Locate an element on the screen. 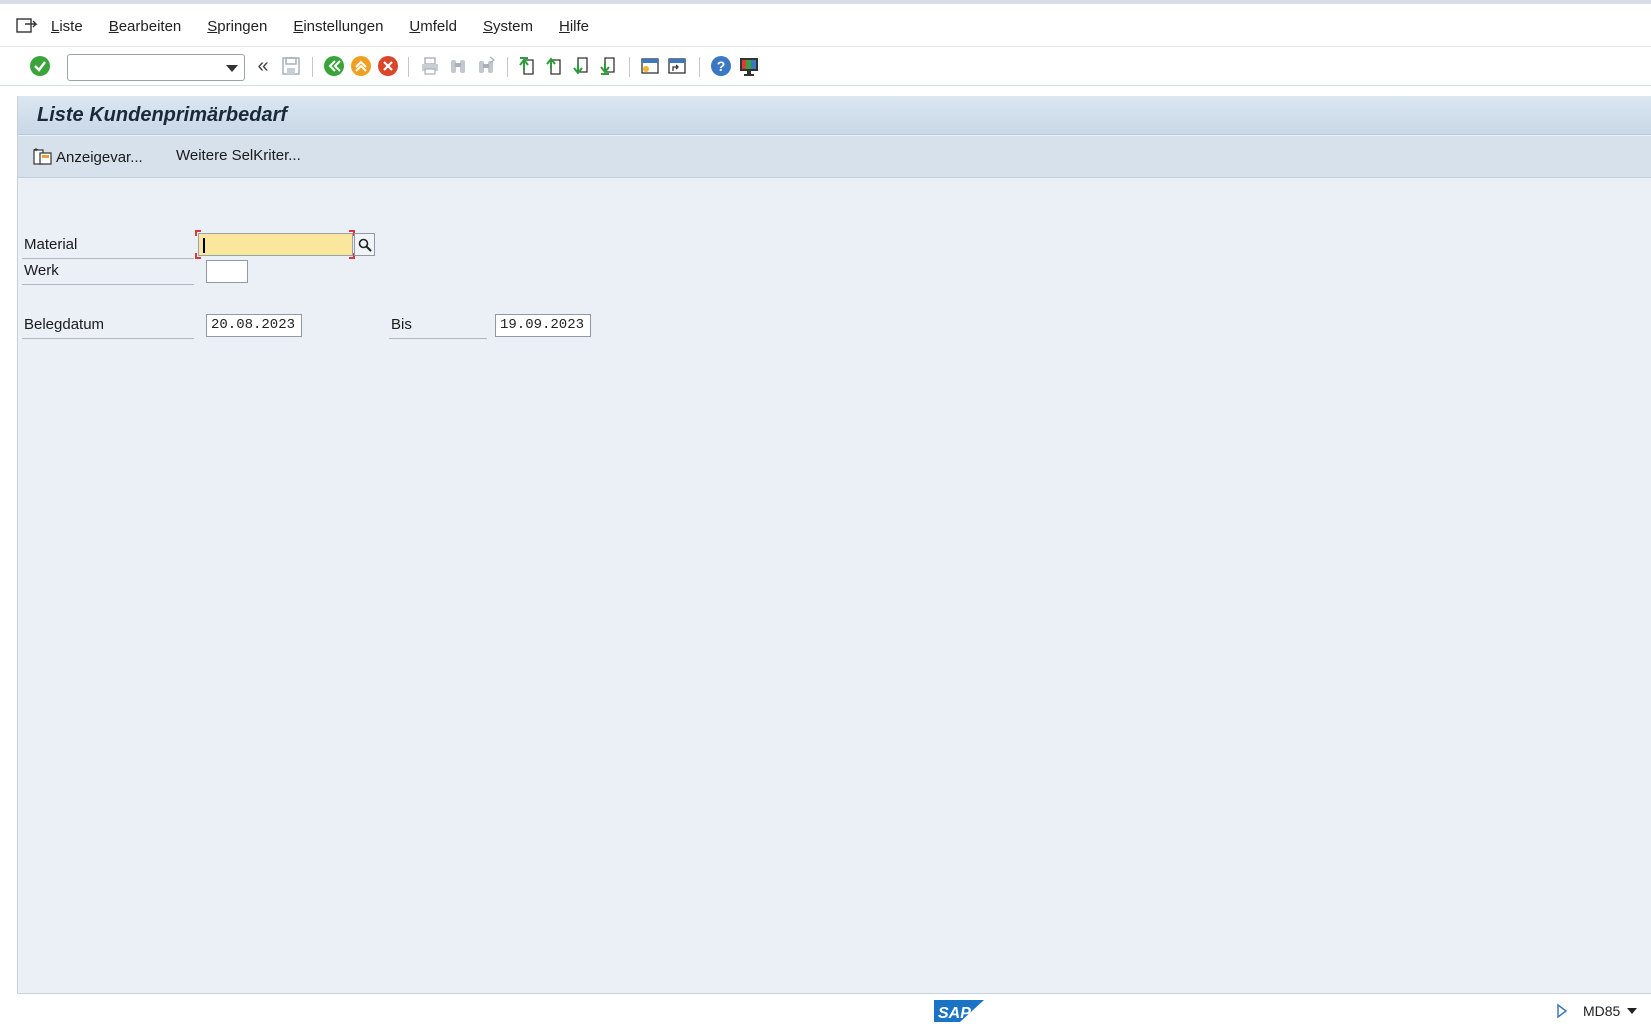 The height and width of the screenshot is (1029, 1651). help-button: ? is located at coordinates (721, 66).